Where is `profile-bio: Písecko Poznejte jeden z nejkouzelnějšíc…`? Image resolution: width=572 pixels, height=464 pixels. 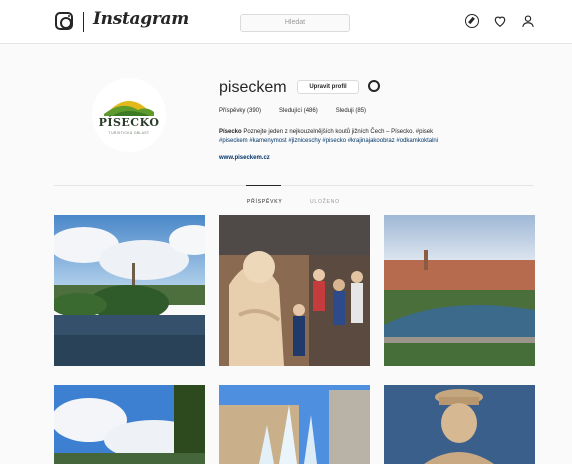 profile-bio: Písecko Poznejte jeden z nejkouzelnějšíc… is located at coordinates (364, 137).